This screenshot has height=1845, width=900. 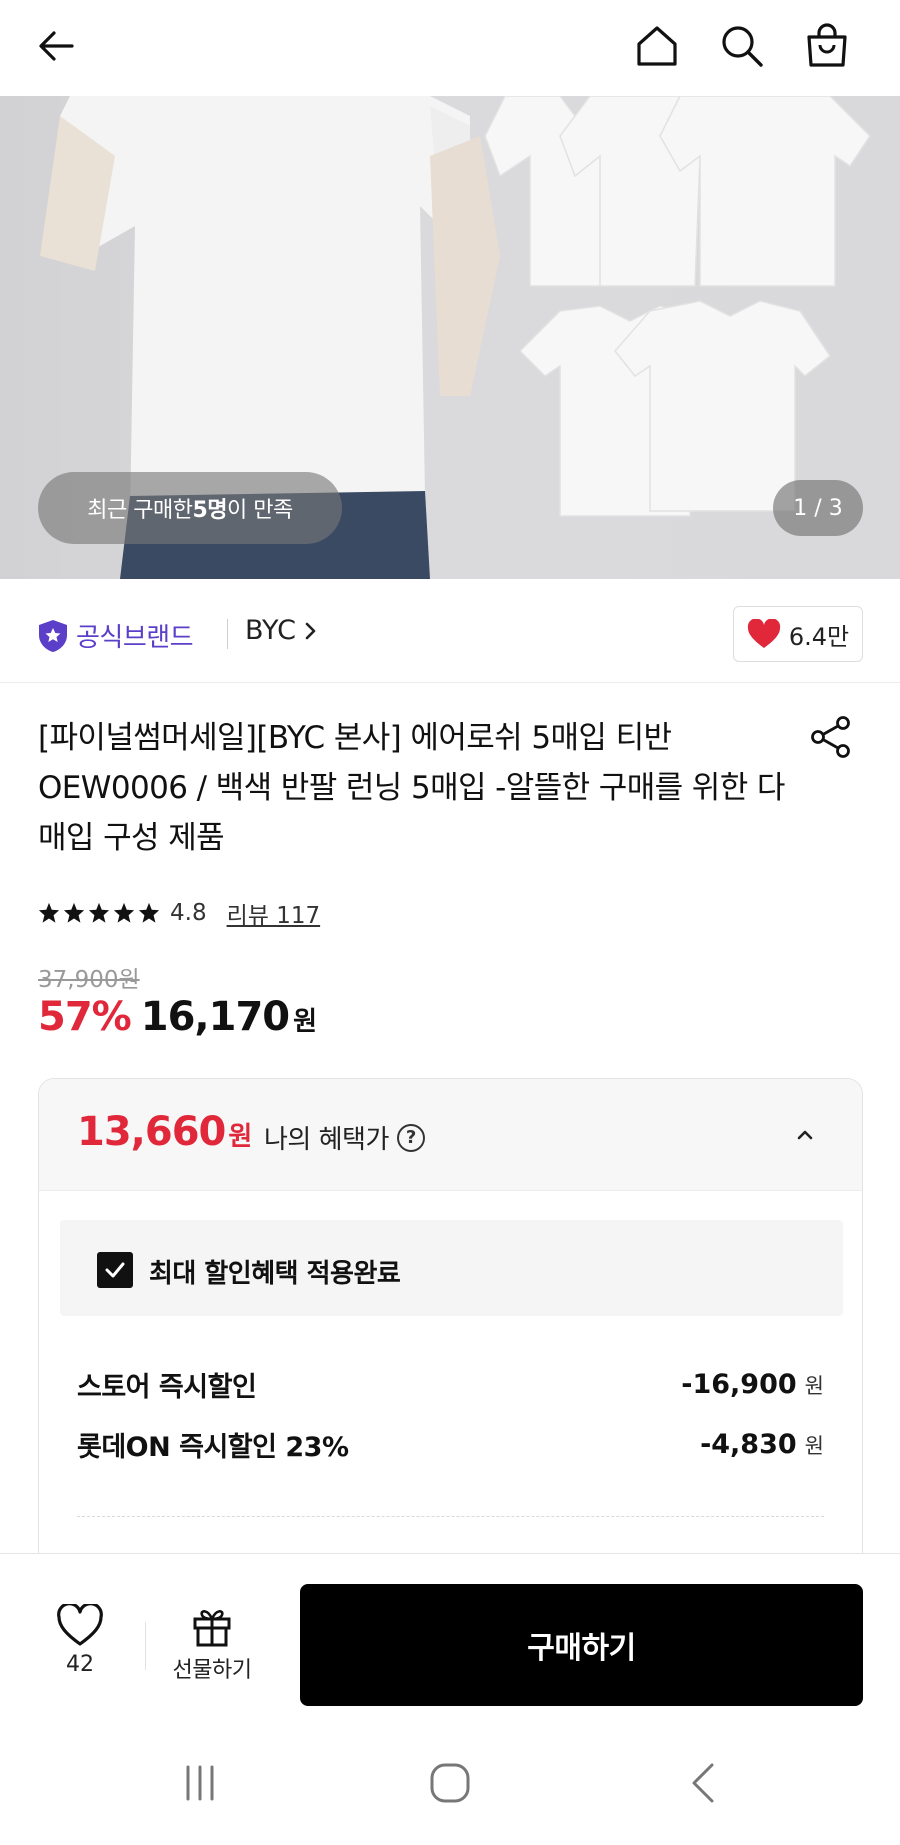 I want to click on wishlist-count: 42, so click(x=80, y=1664).